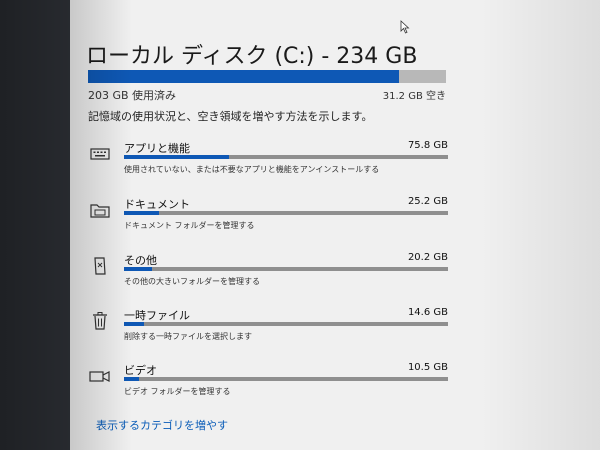 This screenshot has width=600, height=450. I want to click on category-name: 一時ファイル, so click(157, 315).